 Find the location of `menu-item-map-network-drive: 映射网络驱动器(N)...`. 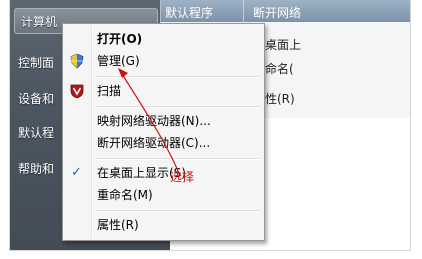

menu-item-map-network-drive: 映射网络驱动器(N)... is located at coordinates (163, 121).